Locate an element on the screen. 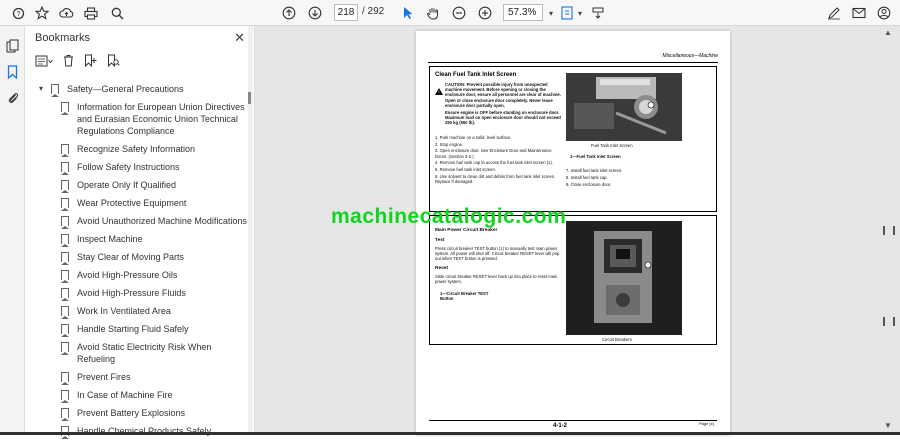 This screenshot has height=440, width=900. page-up-icon is located at coordinates (289, 13).